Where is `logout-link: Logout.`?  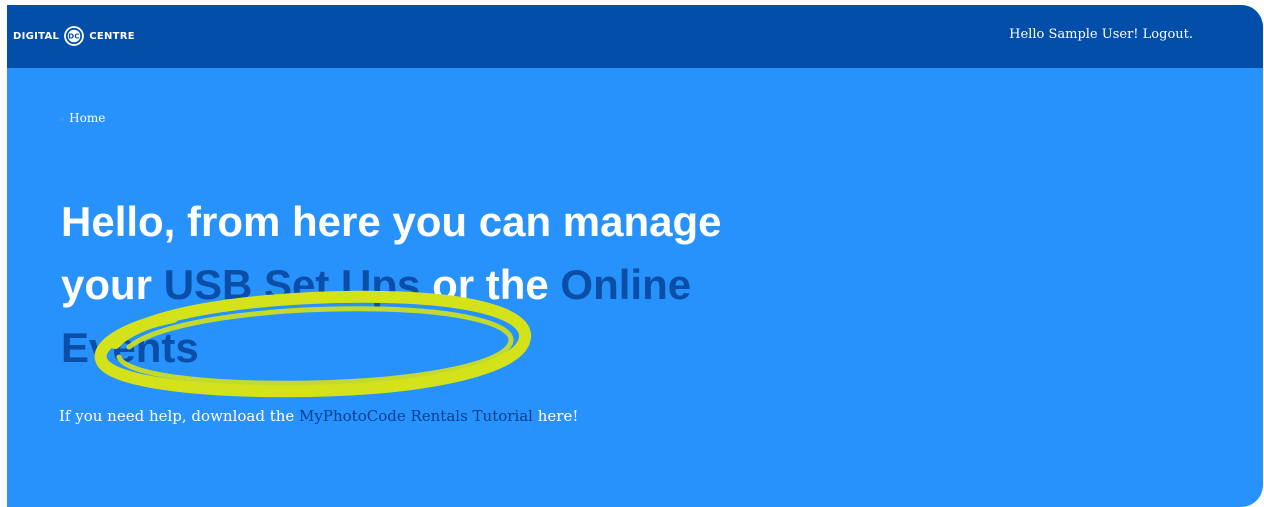
logout-link: Logout. is located at coordinates (1168, 34).